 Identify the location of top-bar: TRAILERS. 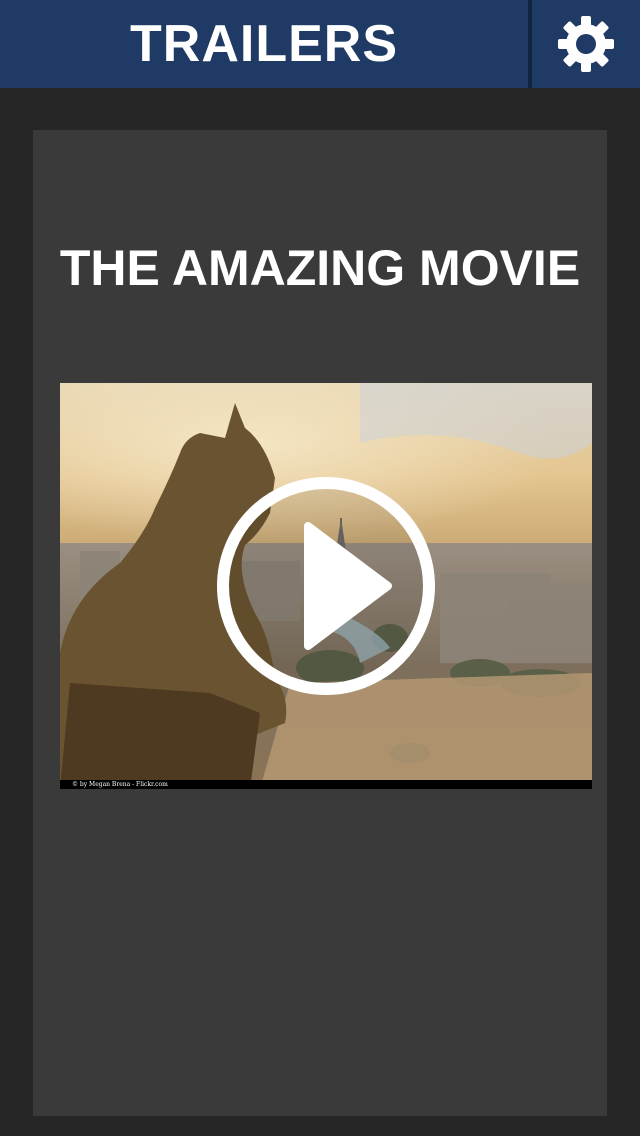
(320, 44).